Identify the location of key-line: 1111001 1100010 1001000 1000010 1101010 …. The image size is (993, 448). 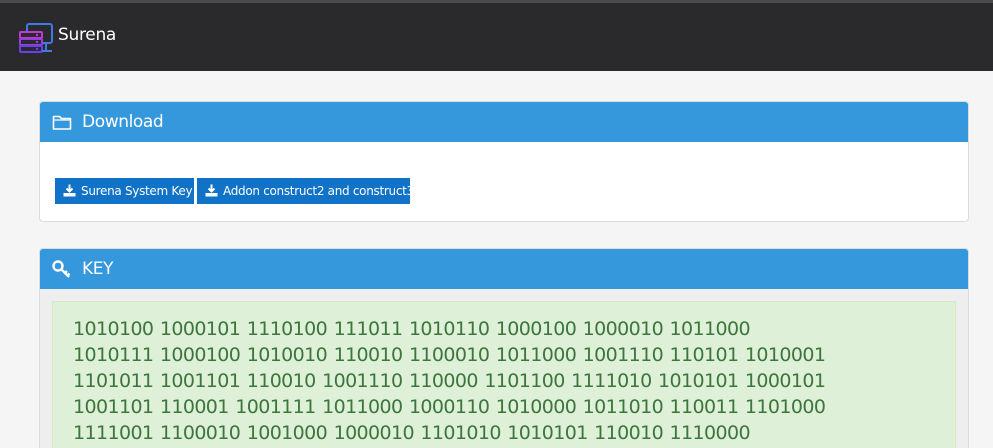
(412, 433).